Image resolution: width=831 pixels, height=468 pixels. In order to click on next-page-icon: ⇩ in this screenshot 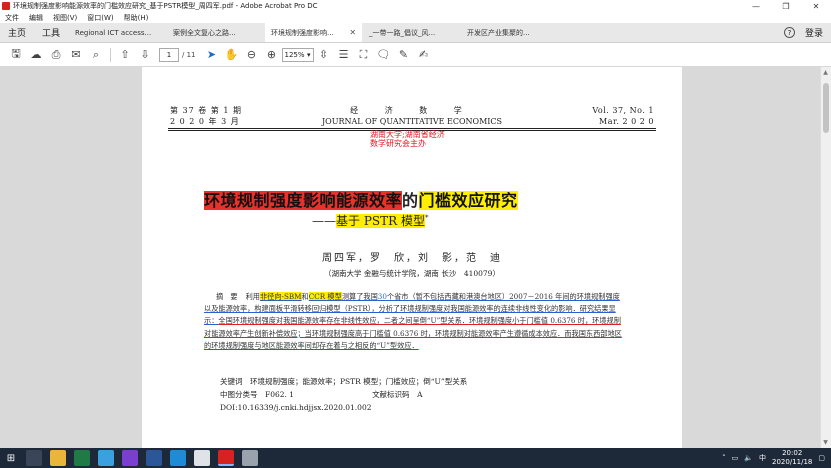, I will do `click(145, 55)`.